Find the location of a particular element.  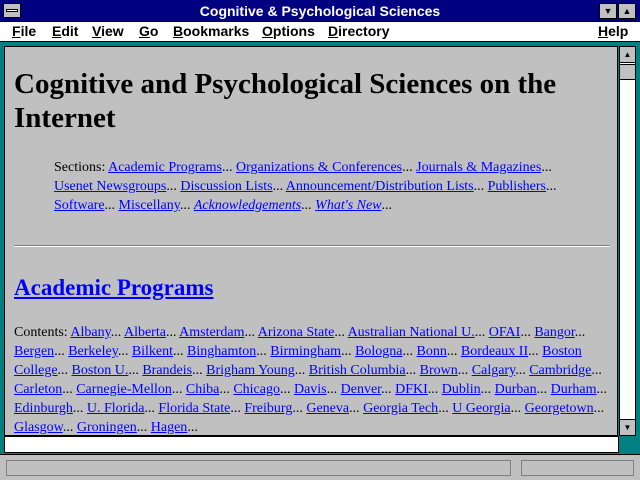

contents-link: Australian National U. is located at coordinates (411, 332).